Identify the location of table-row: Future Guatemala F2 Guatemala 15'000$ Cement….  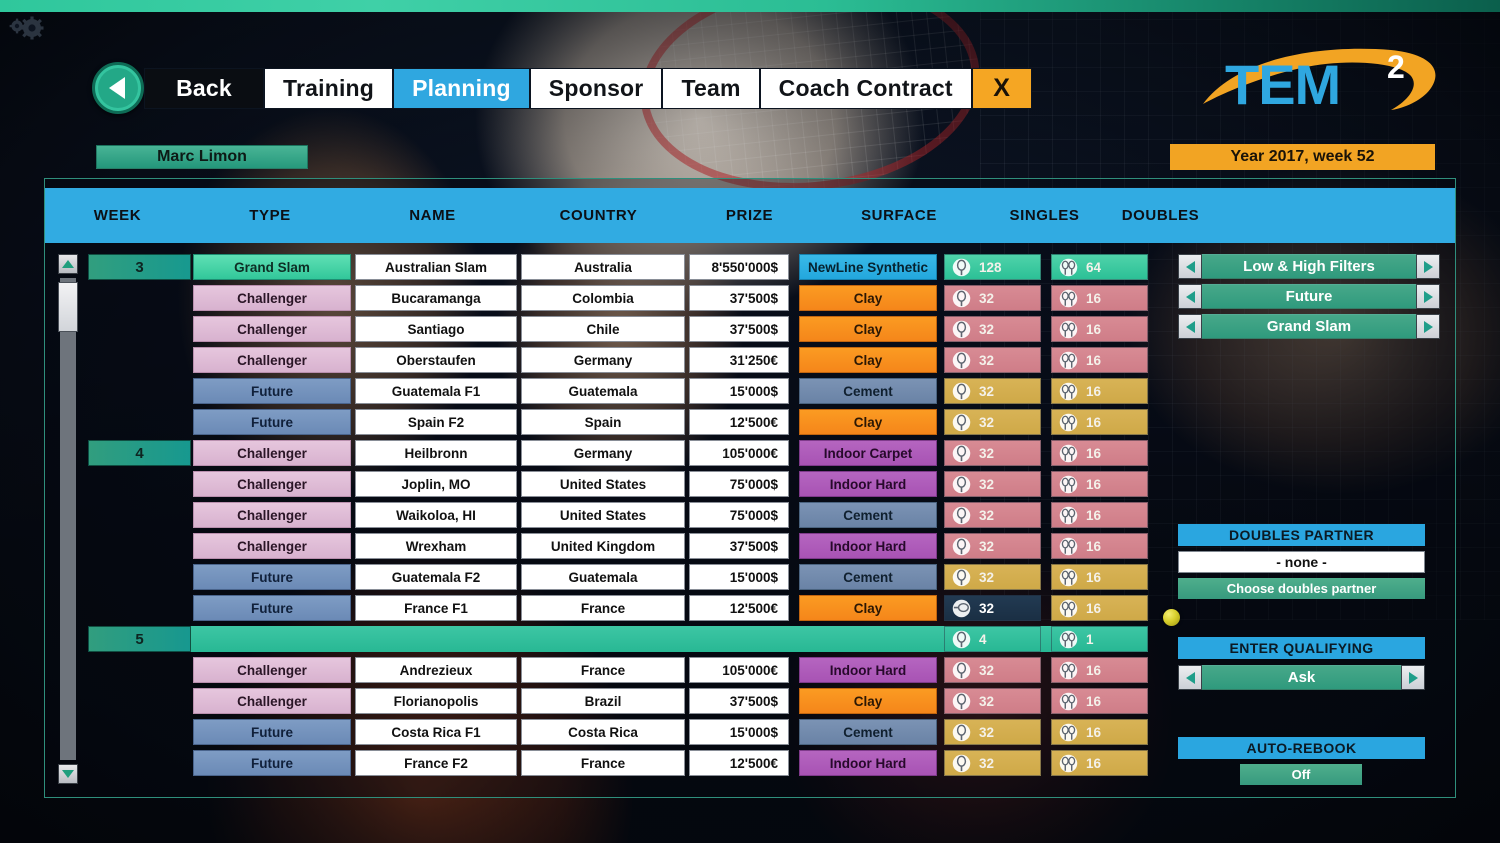
(618, 577).